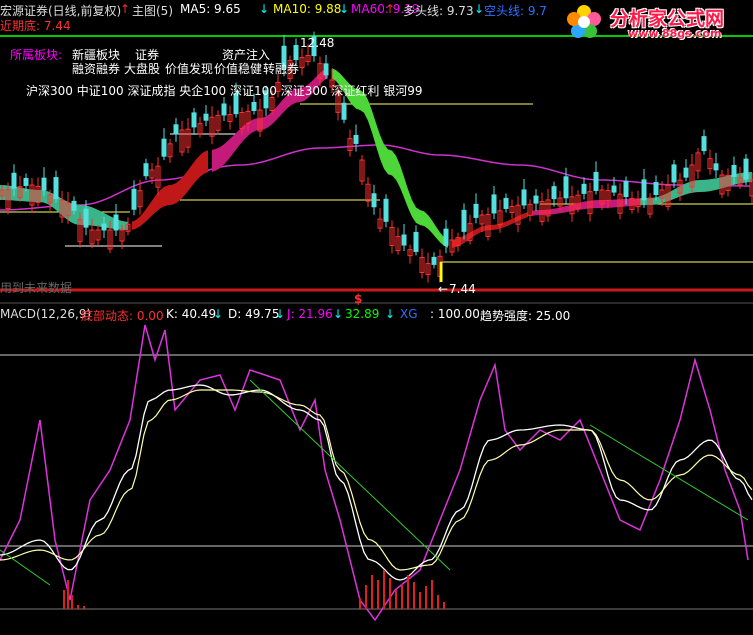 The image size is (753, 635). Describe the element at coordinates (122, 316) in the screenshot. I see `bottom-dynamic-label: 底部动态: 0.00` at that location.